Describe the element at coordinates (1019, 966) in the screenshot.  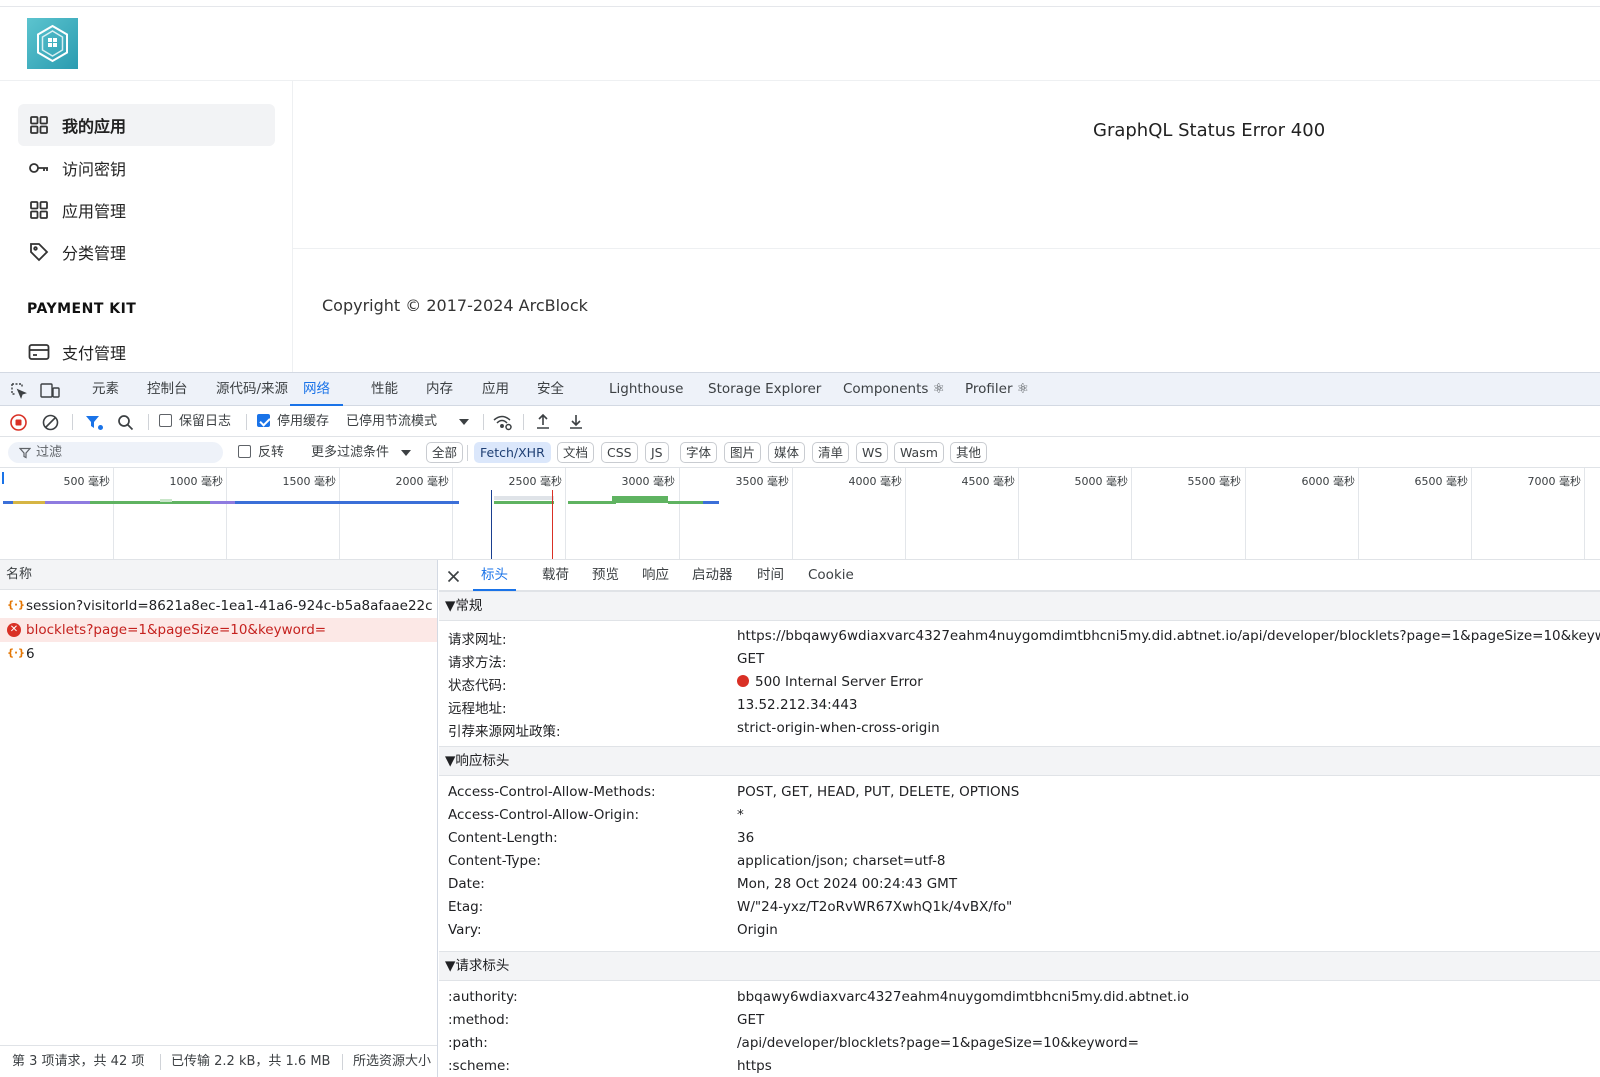
I see `section-request-headers: ▼请求标头` at that location.